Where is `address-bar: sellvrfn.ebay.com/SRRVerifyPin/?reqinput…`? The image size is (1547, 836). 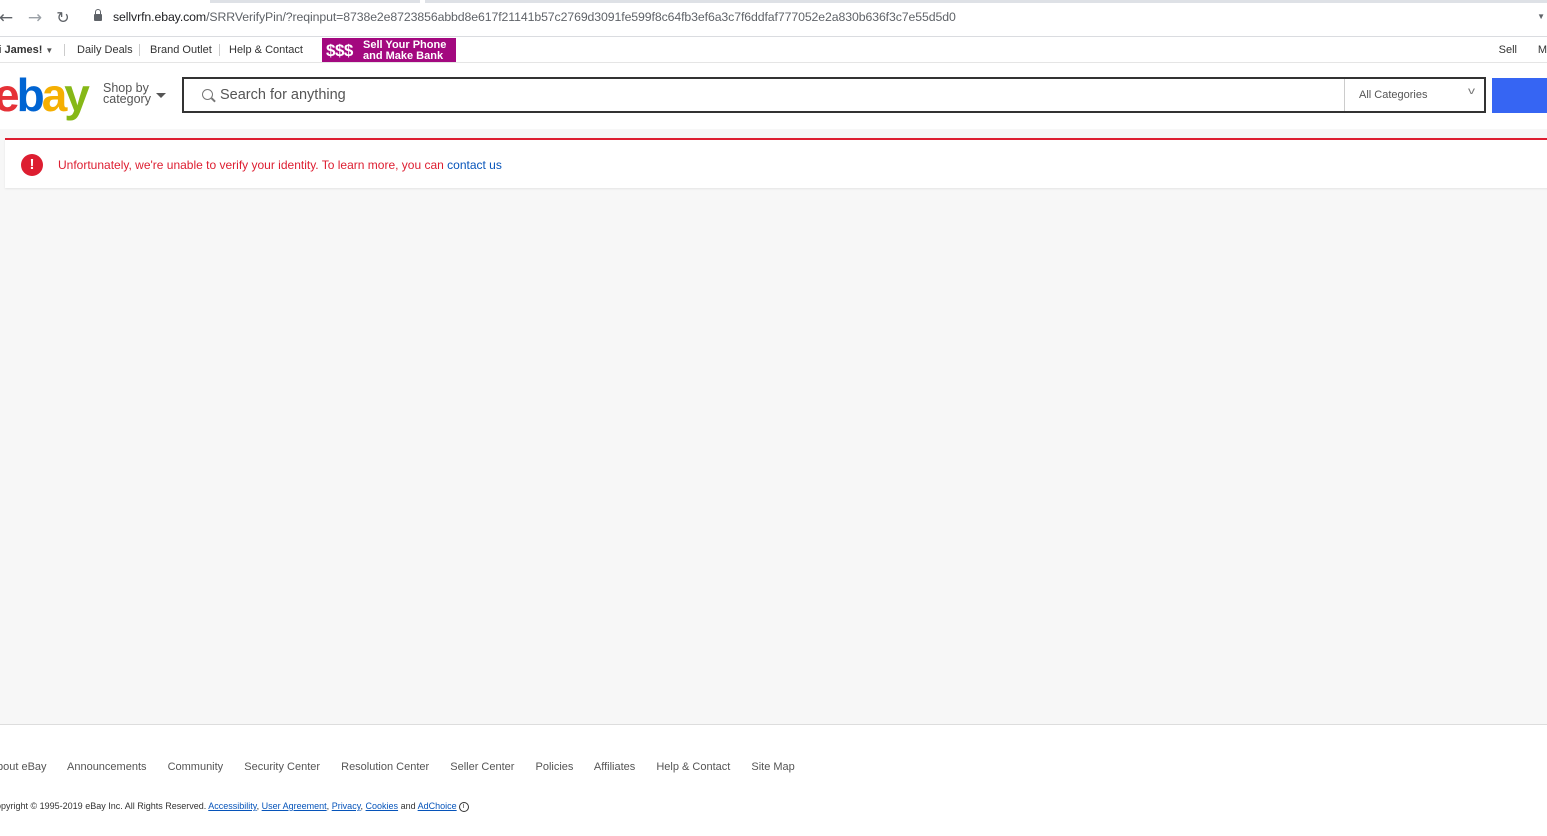 address-bar: sellvrfn.ebay.com/SRRVerifyPin/?reqinput… is located at coordinates (815, 18).